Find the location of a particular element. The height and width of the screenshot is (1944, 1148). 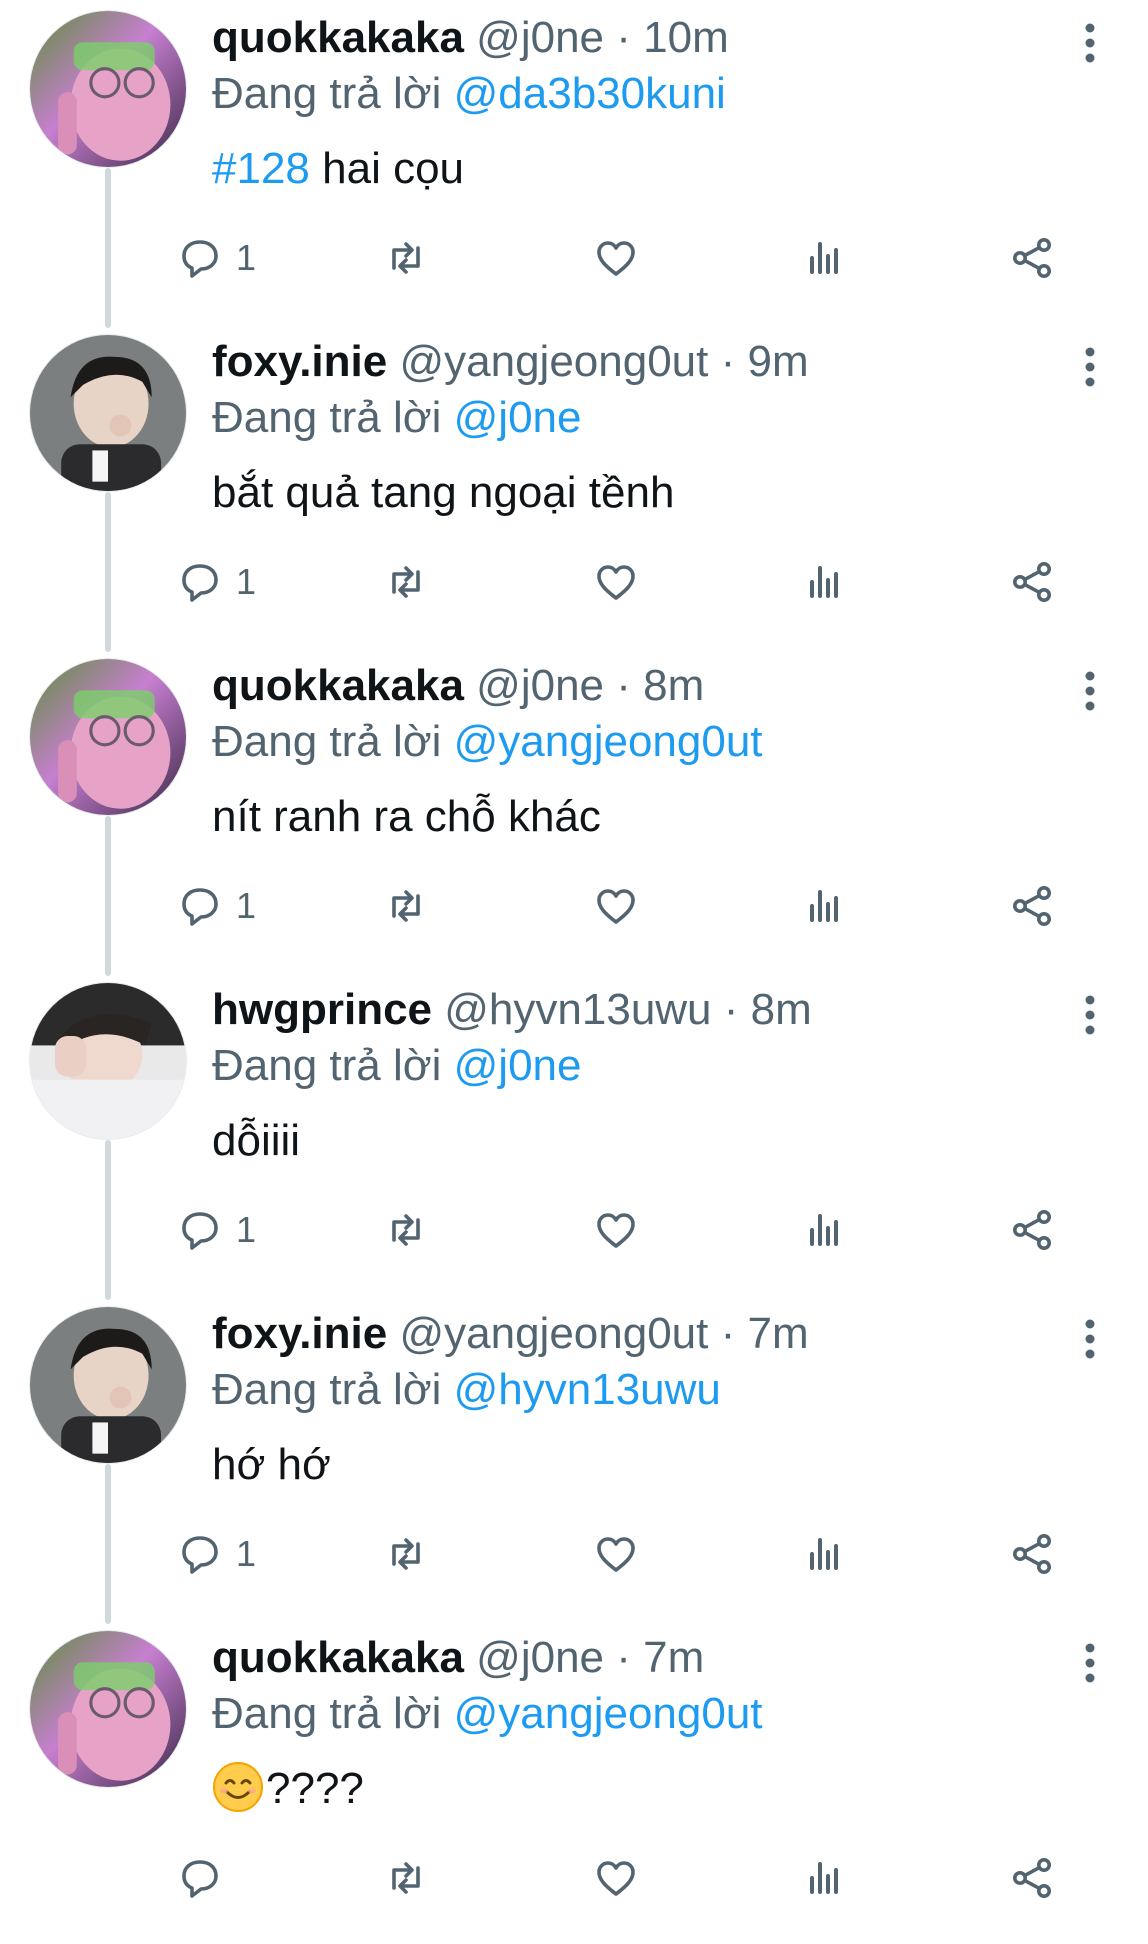

action-bar: 1 is located at coordinates (637, 263).